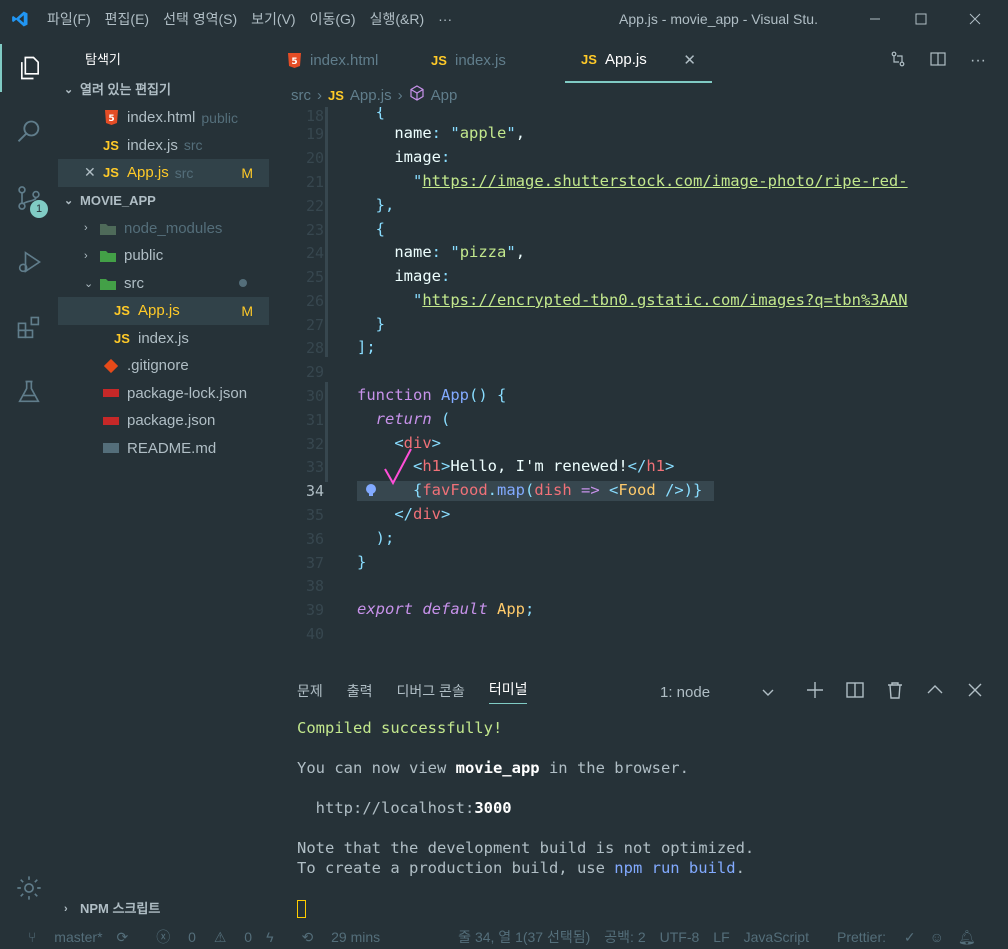 Image resolution: width=1008 pixels, height=949 pixels. I want to click on line-number: 34, so click(314, 491).